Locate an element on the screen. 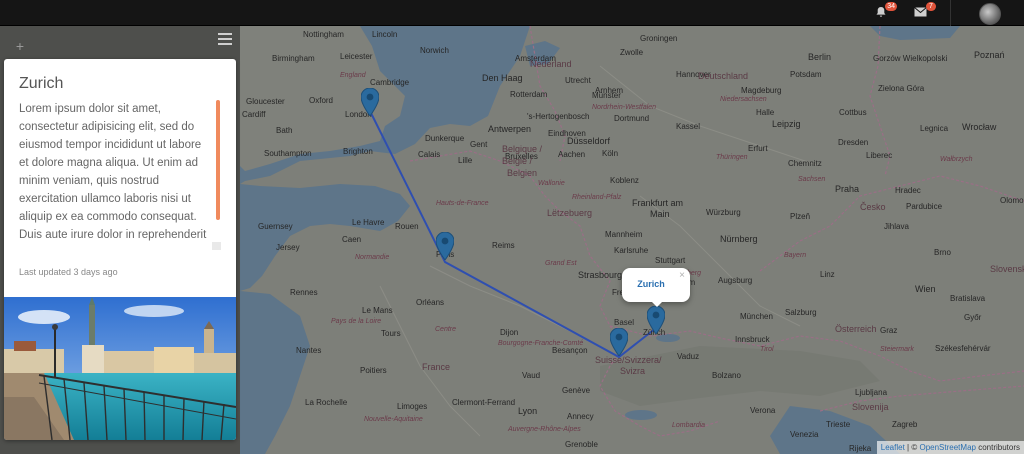  navbar-divider is located at coordinates (950, 13).